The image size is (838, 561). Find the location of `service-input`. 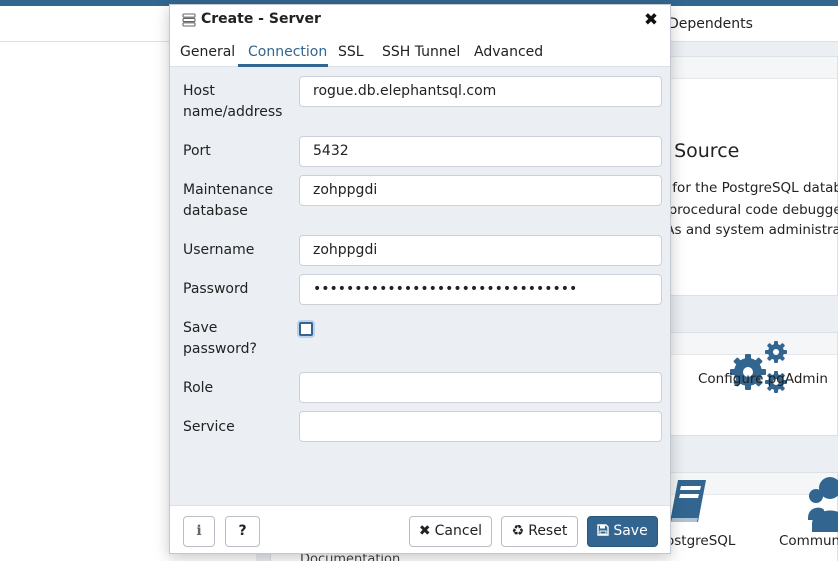

service-input is located at coordinates (480, 426).